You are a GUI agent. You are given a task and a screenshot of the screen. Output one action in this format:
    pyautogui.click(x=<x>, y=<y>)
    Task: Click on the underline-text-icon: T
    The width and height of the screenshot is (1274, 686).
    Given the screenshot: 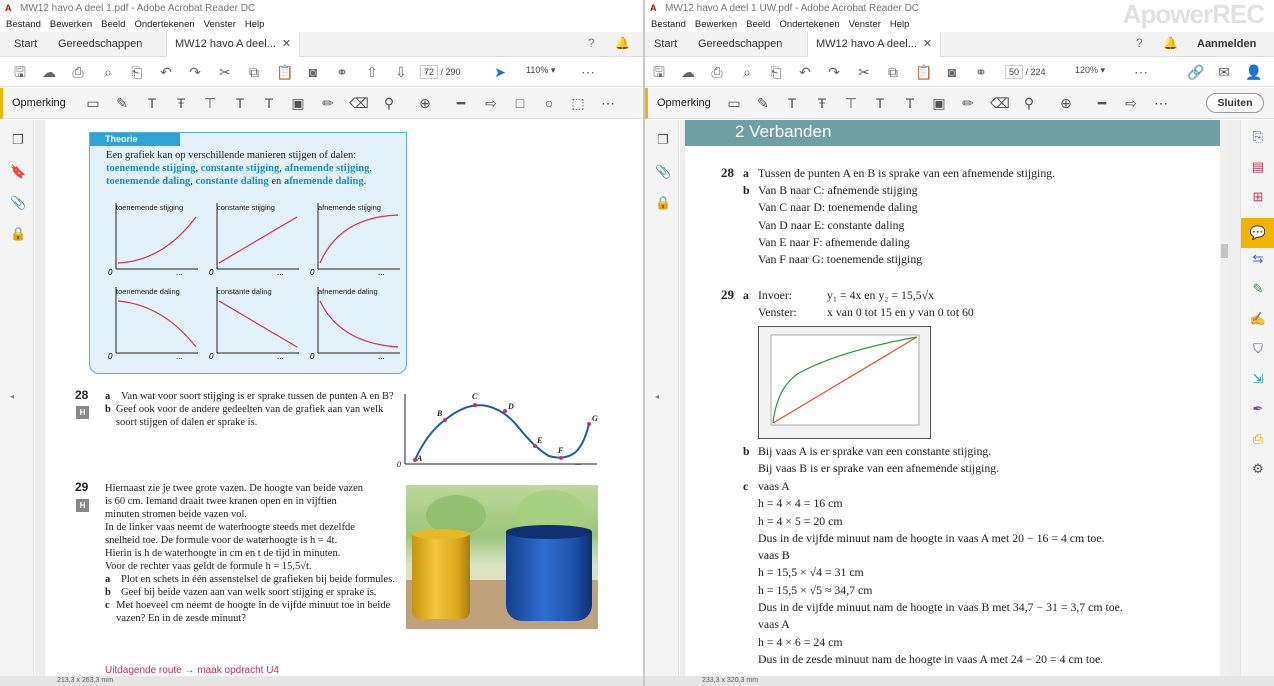 What is the action you would take?
    pyautogui.click(x=152, y=103)
    